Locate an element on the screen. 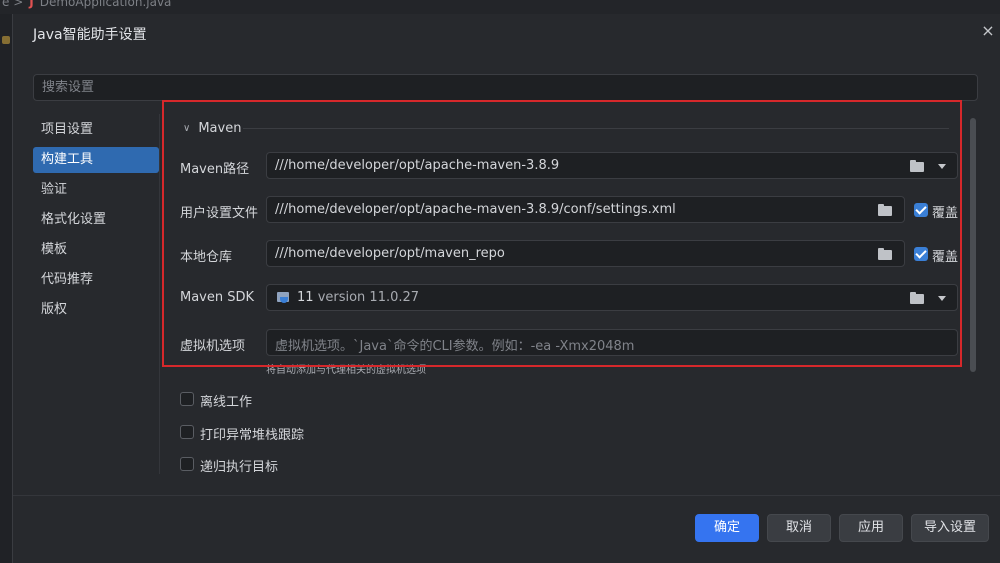 This screenshot has width=1000, height=563. recursive-label: 递归执行目标 is located at coordinates (239, 467).